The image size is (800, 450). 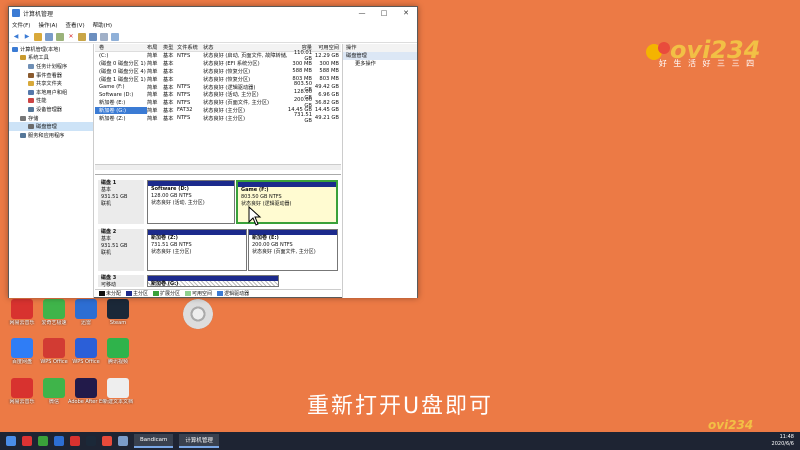 What do you see at coordinates (16, 37) in the screenshot?
I see `back-icon: ◀` at bounding box center [16, 37].